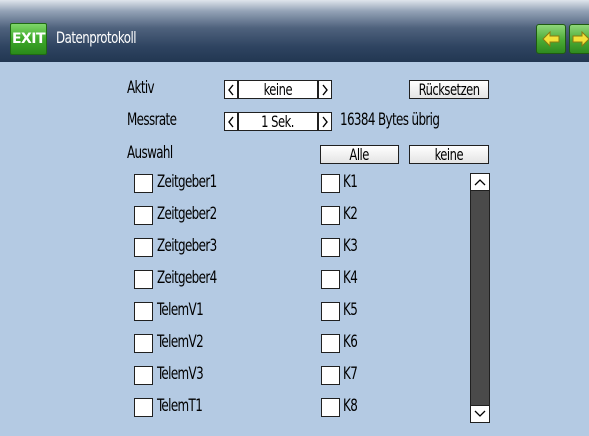 The width and height of the screenshot is (589, 436). I want to click on page-title: Datenprotokoll, so click(96, 37).